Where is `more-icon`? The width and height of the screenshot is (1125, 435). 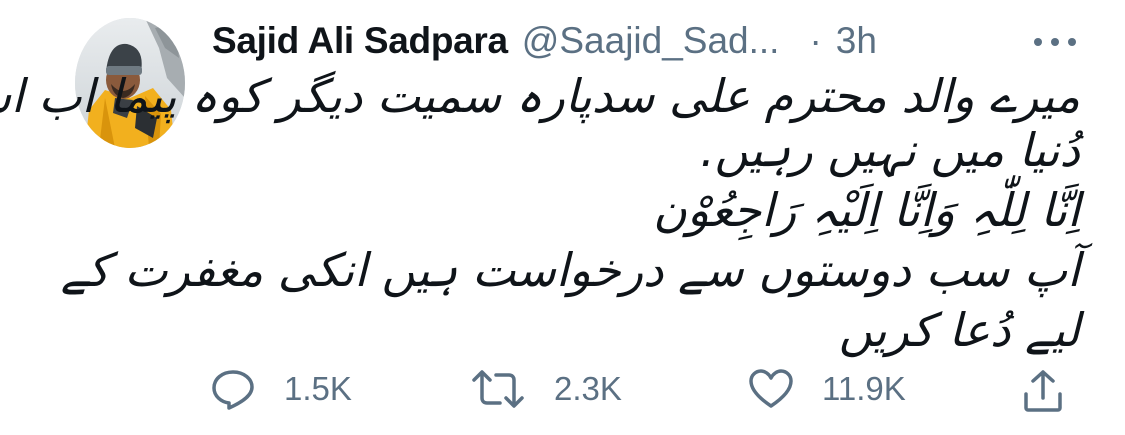 more-icon is located at coordinates (1055, 42).